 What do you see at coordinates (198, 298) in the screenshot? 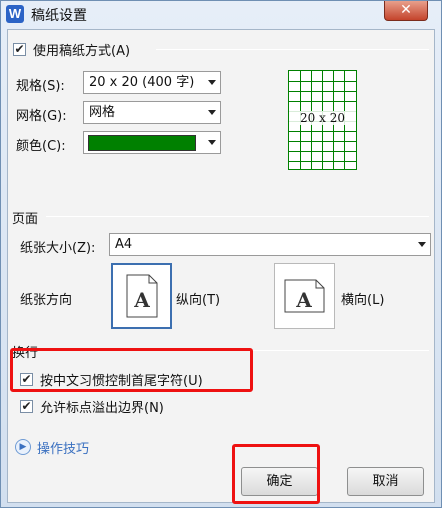
I see `portrait-label: 纵向(T)` at bounding box center [198, 298].